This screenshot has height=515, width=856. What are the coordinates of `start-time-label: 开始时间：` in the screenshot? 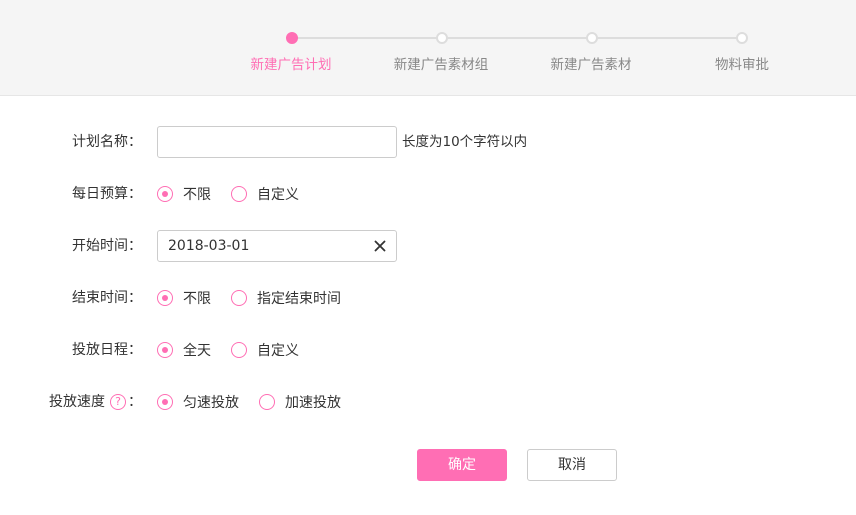 It's located at (107, 246).